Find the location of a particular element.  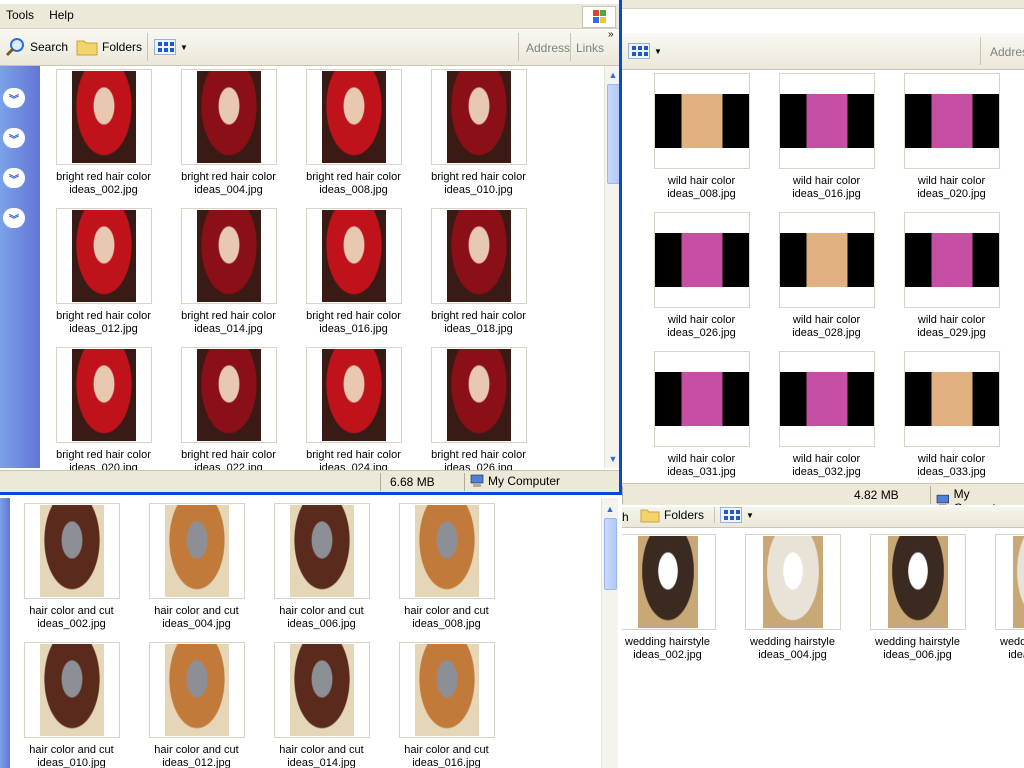

file-name-label: hair color and cut ideas_004.jpg is located at coordinates (196, 617).